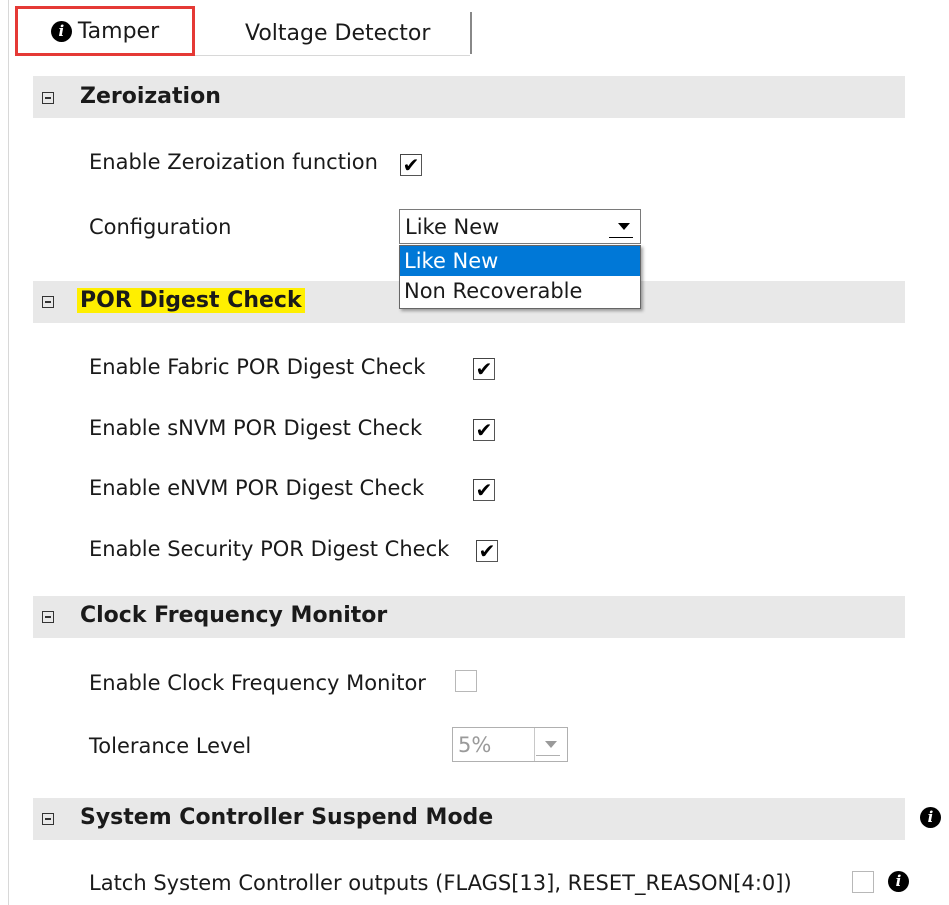 Image resolution: width=949 pixels, height=905 pixels. What do you see at coordinates (487, 551) in the screenshot?
I see `enable-security-por-checkbox: ✔` at bounding box center [487, 551].